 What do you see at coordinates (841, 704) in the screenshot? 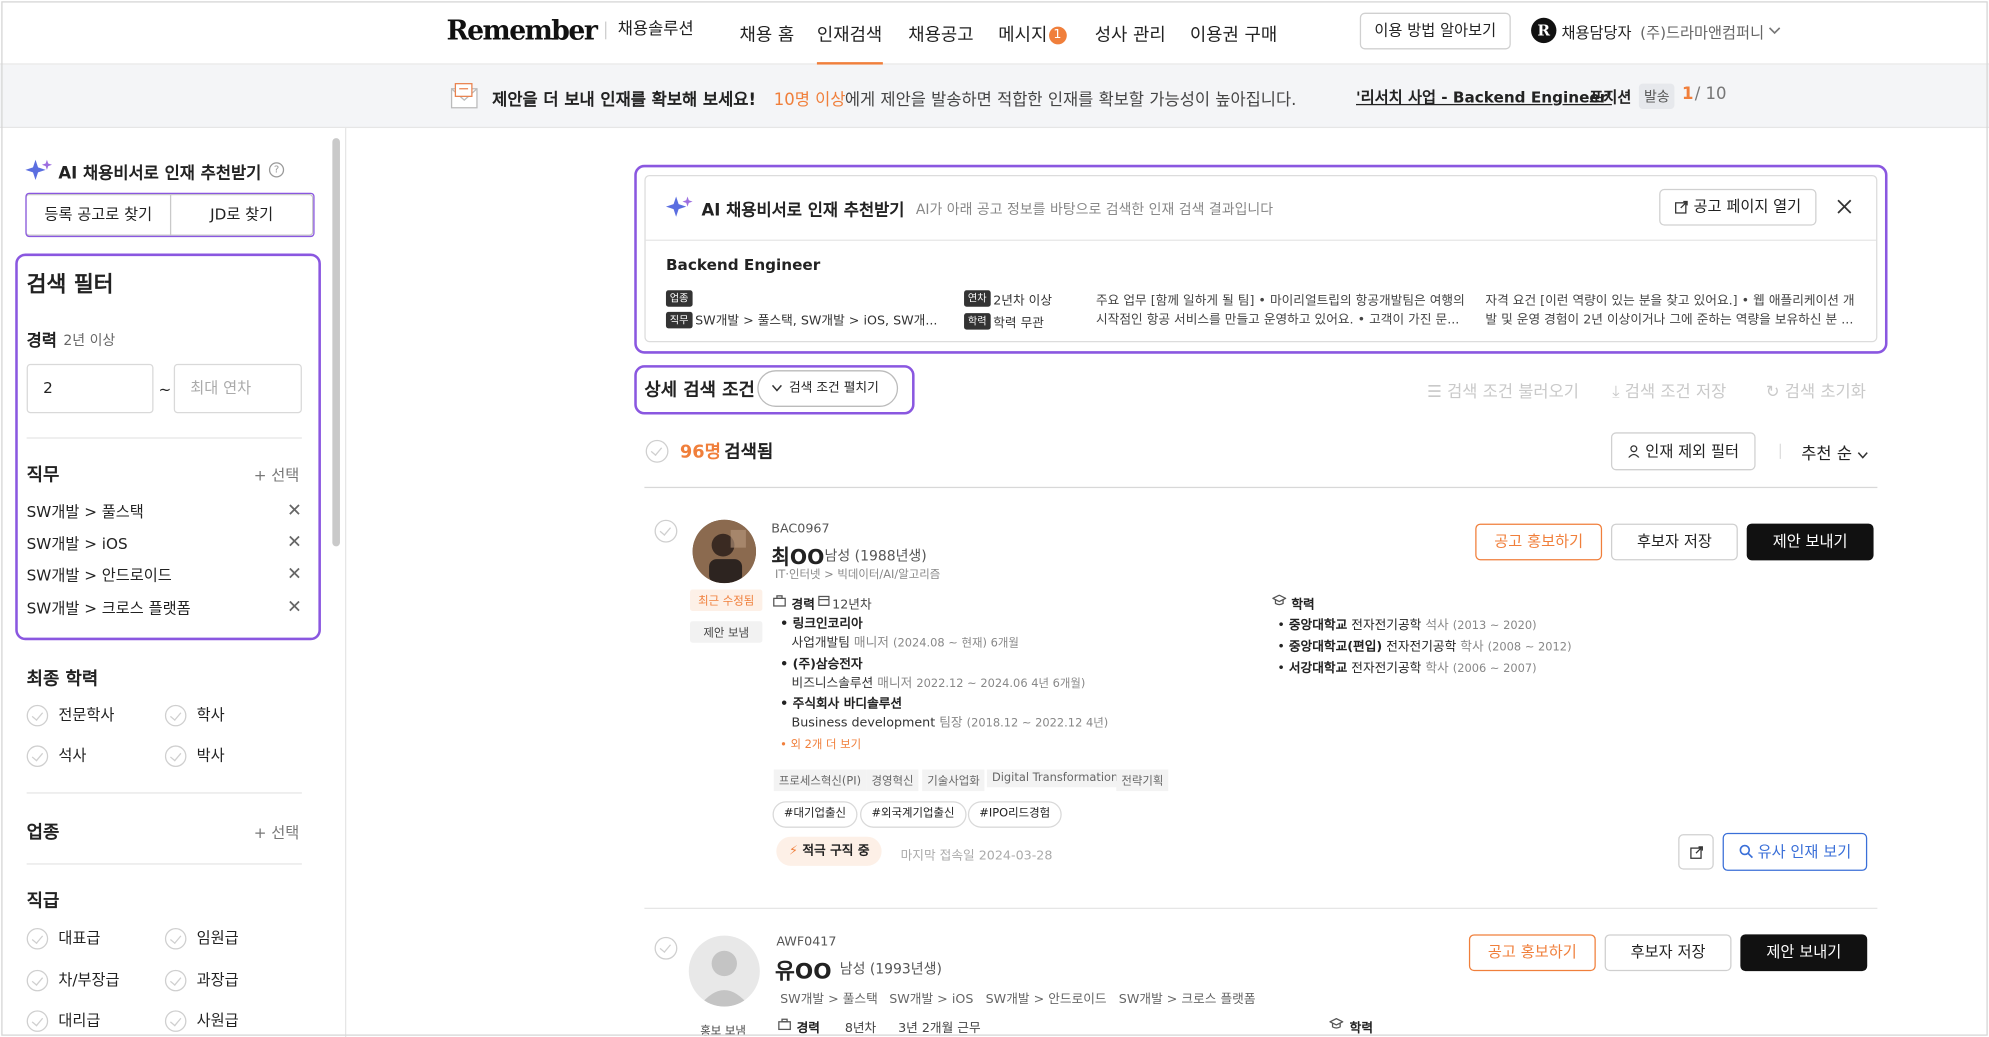
I see `job-company: • 주식회사 바디솔루션` at bounding box center [841, 704].